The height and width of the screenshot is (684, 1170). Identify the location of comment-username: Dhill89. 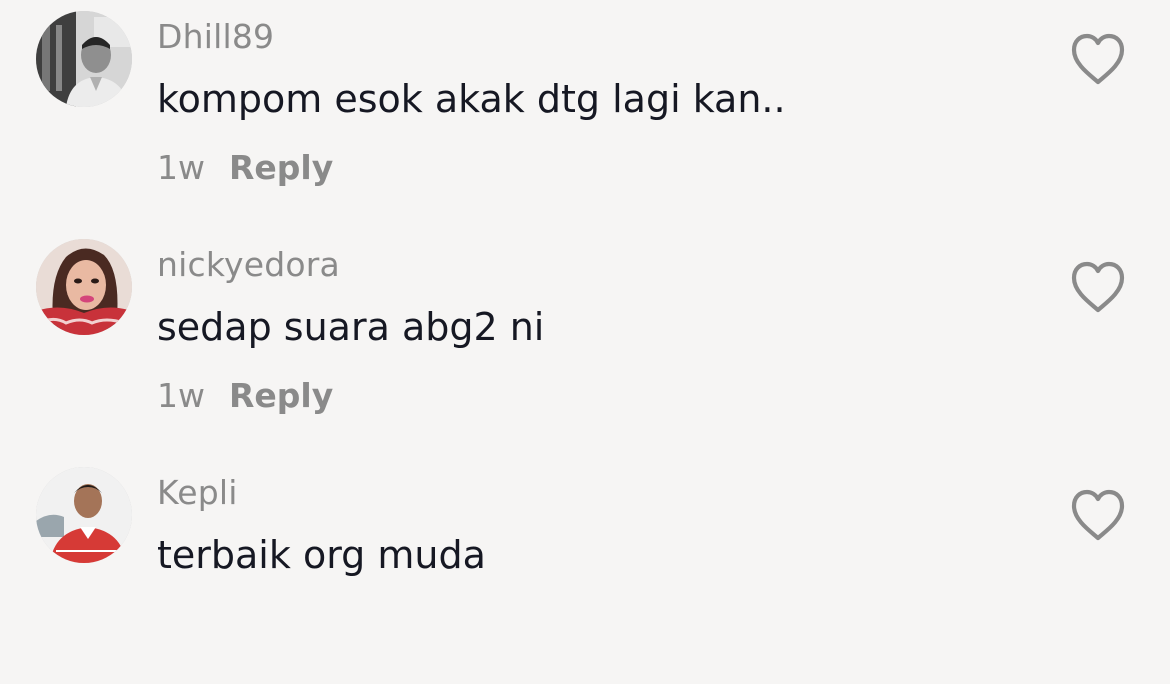
(215, 37).